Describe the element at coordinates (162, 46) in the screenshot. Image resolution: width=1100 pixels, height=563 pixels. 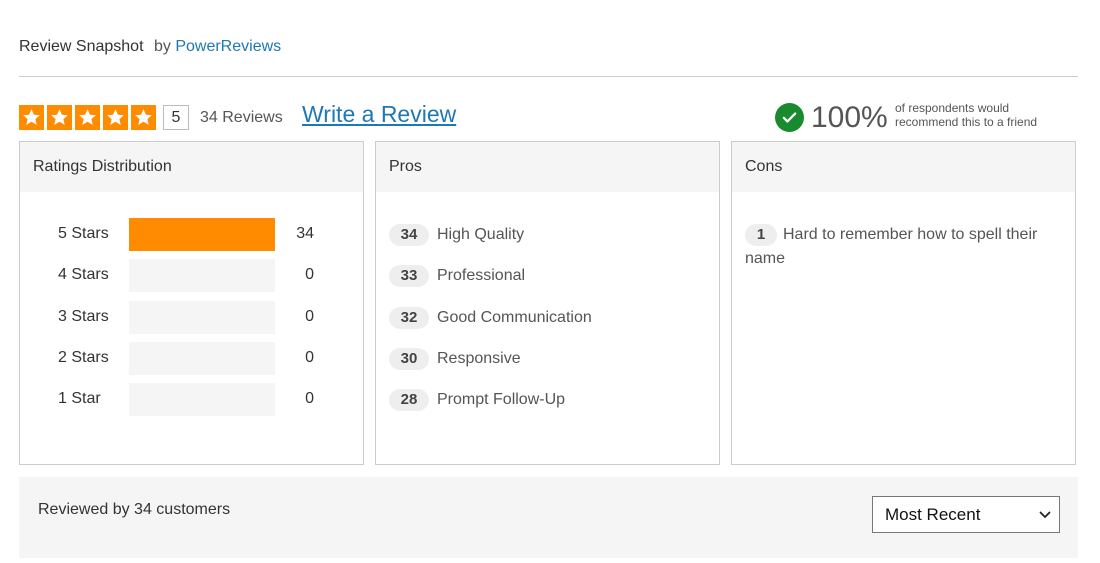
I see `by-label: by` at that location.